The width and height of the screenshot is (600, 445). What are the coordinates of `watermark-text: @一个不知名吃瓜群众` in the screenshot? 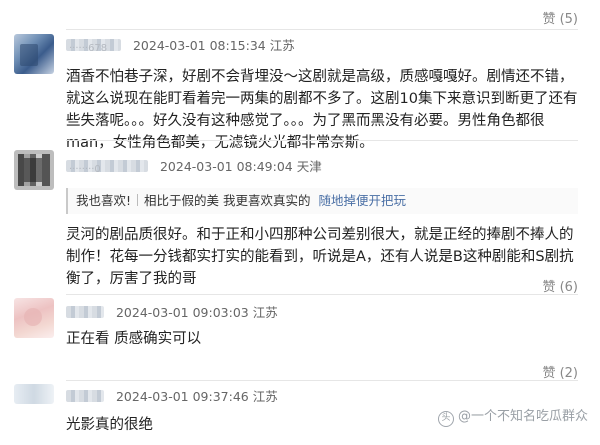 It's located at (522, 416).